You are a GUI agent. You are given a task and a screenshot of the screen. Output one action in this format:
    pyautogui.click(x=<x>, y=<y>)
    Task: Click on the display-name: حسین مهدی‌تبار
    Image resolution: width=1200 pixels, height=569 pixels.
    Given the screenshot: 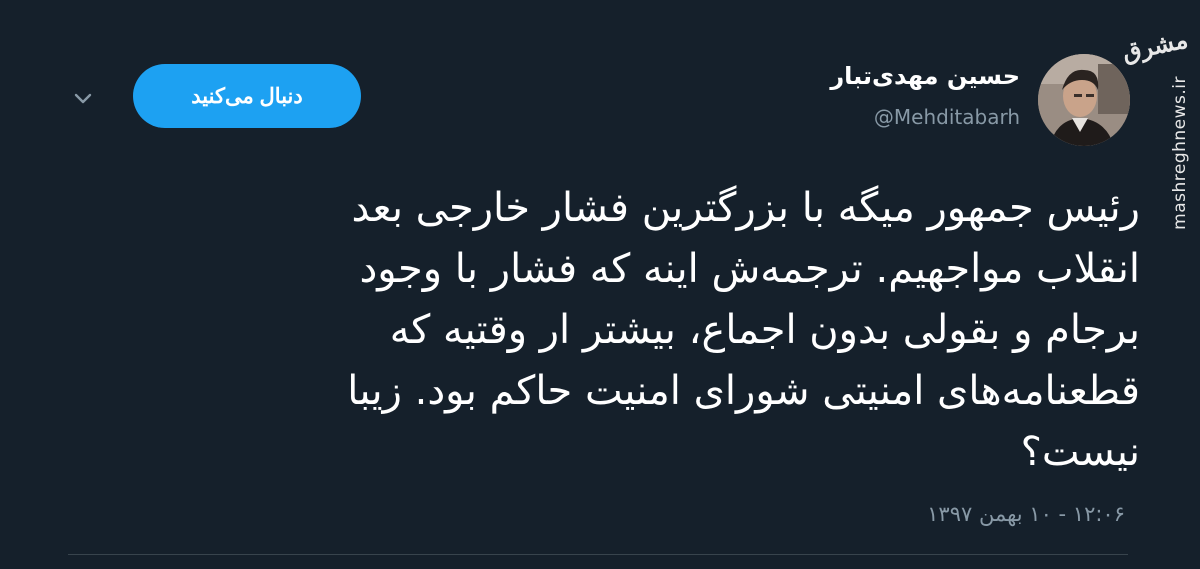 What is the action you would take?
    pyautogui.click(x=925, y=76)
    